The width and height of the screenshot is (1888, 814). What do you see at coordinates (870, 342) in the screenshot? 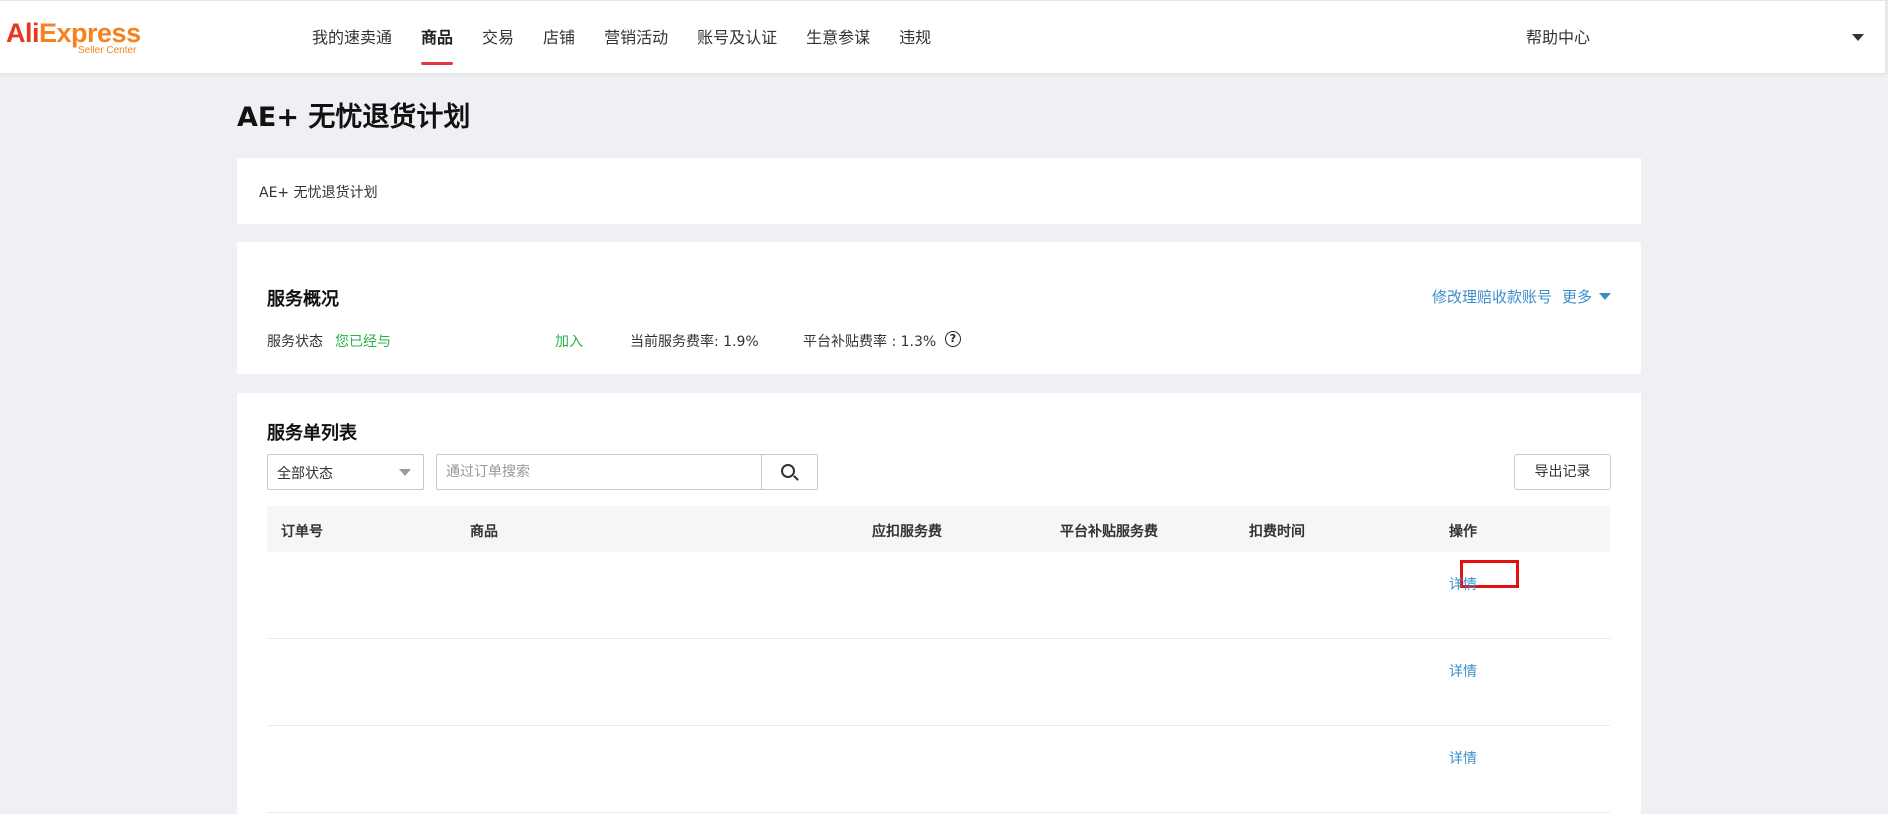
I see `platform-subsidy-rate: 平台补贴费率 : 1.3%` at bounding box center [870, 342].